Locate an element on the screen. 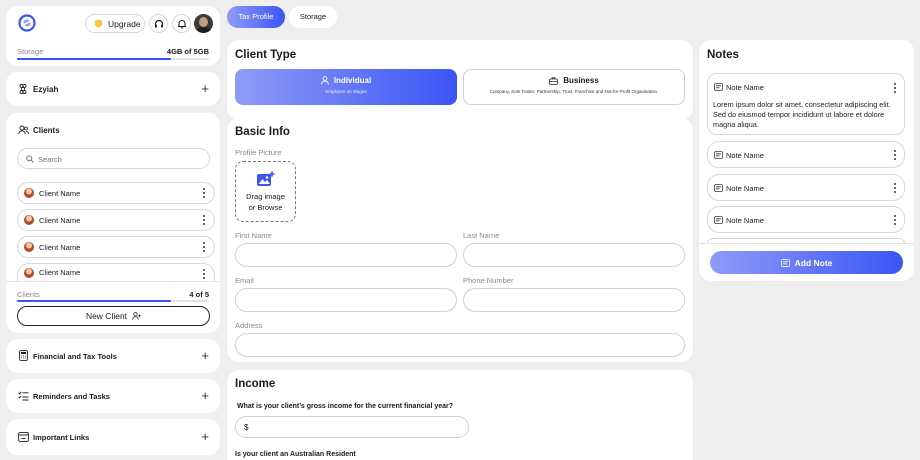  clients-divider is located at coordinates (113, 281).